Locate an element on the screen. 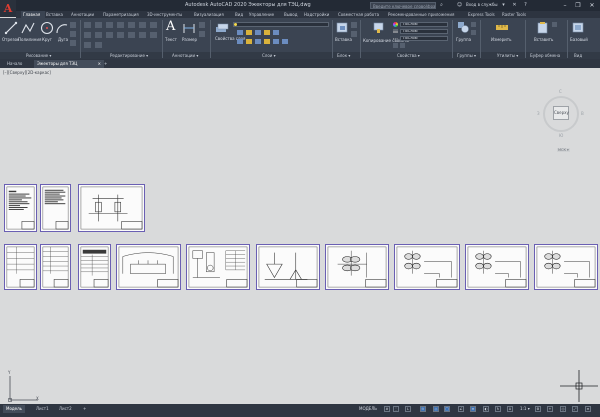 This screenshot has height=417, width=600. paste-icon is located at coordinates (543, 27).